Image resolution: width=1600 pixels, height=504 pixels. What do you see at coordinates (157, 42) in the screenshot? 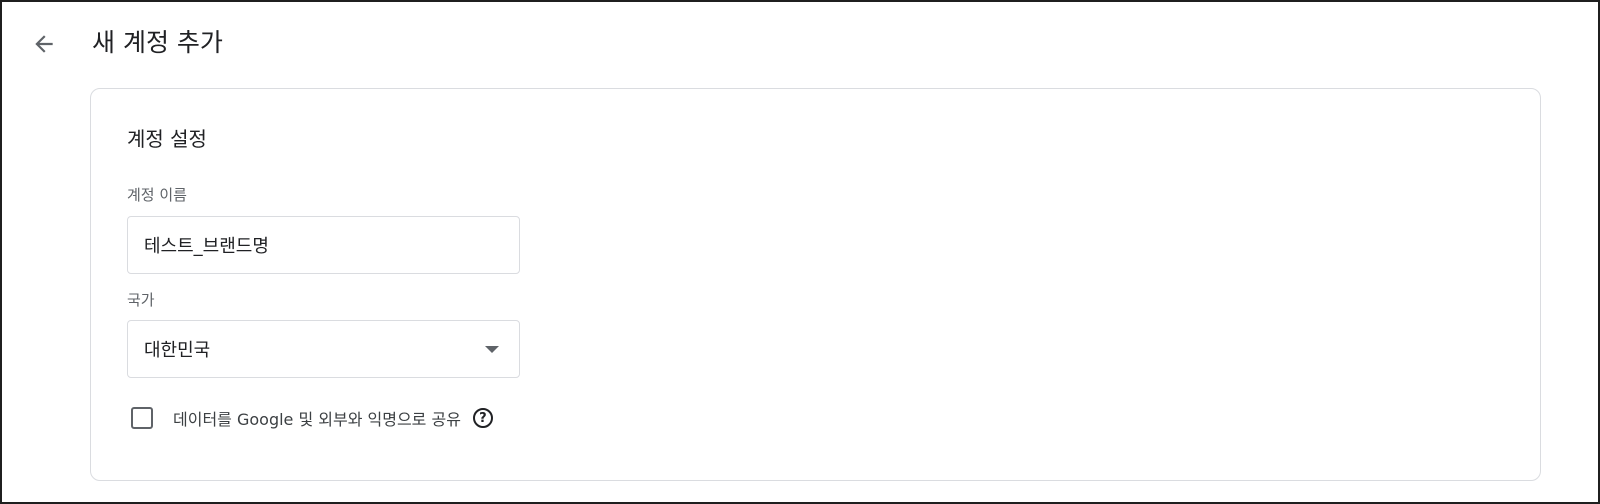
I see `page-title: 새 계정 추가` at bounding box center [157, 42].